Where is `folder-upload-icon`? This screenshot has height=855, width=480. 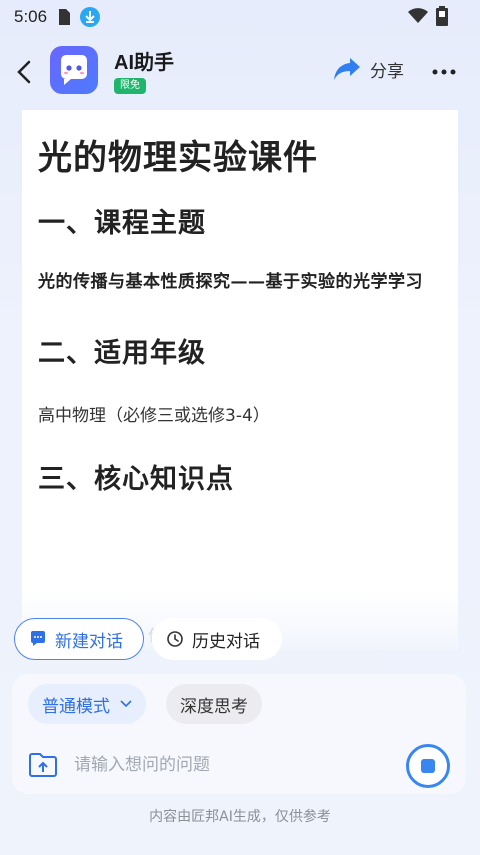
folder-upload-icon is located at coordinates (43, 765).